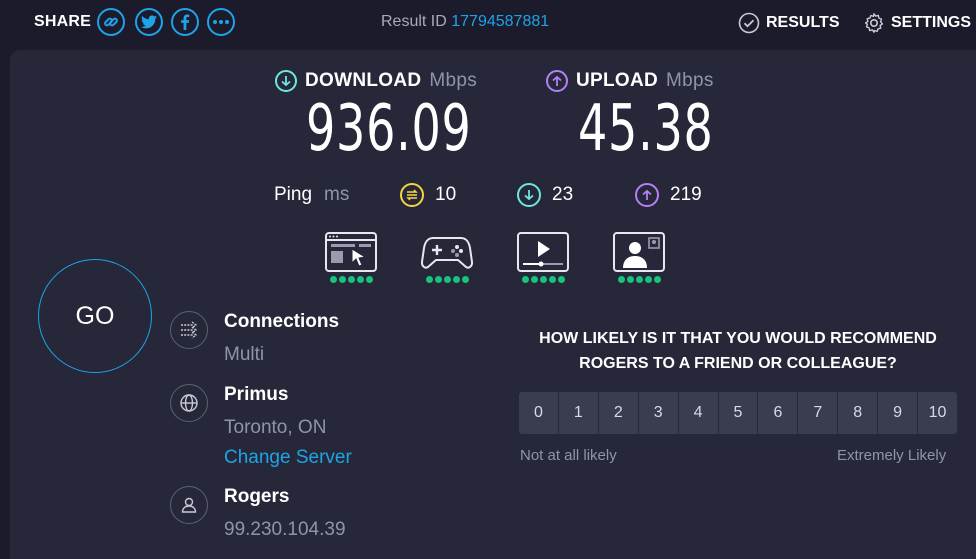 This screenshot has height=559, width=976. I want to click on upload-unit: Mbps, so click(690, 80).